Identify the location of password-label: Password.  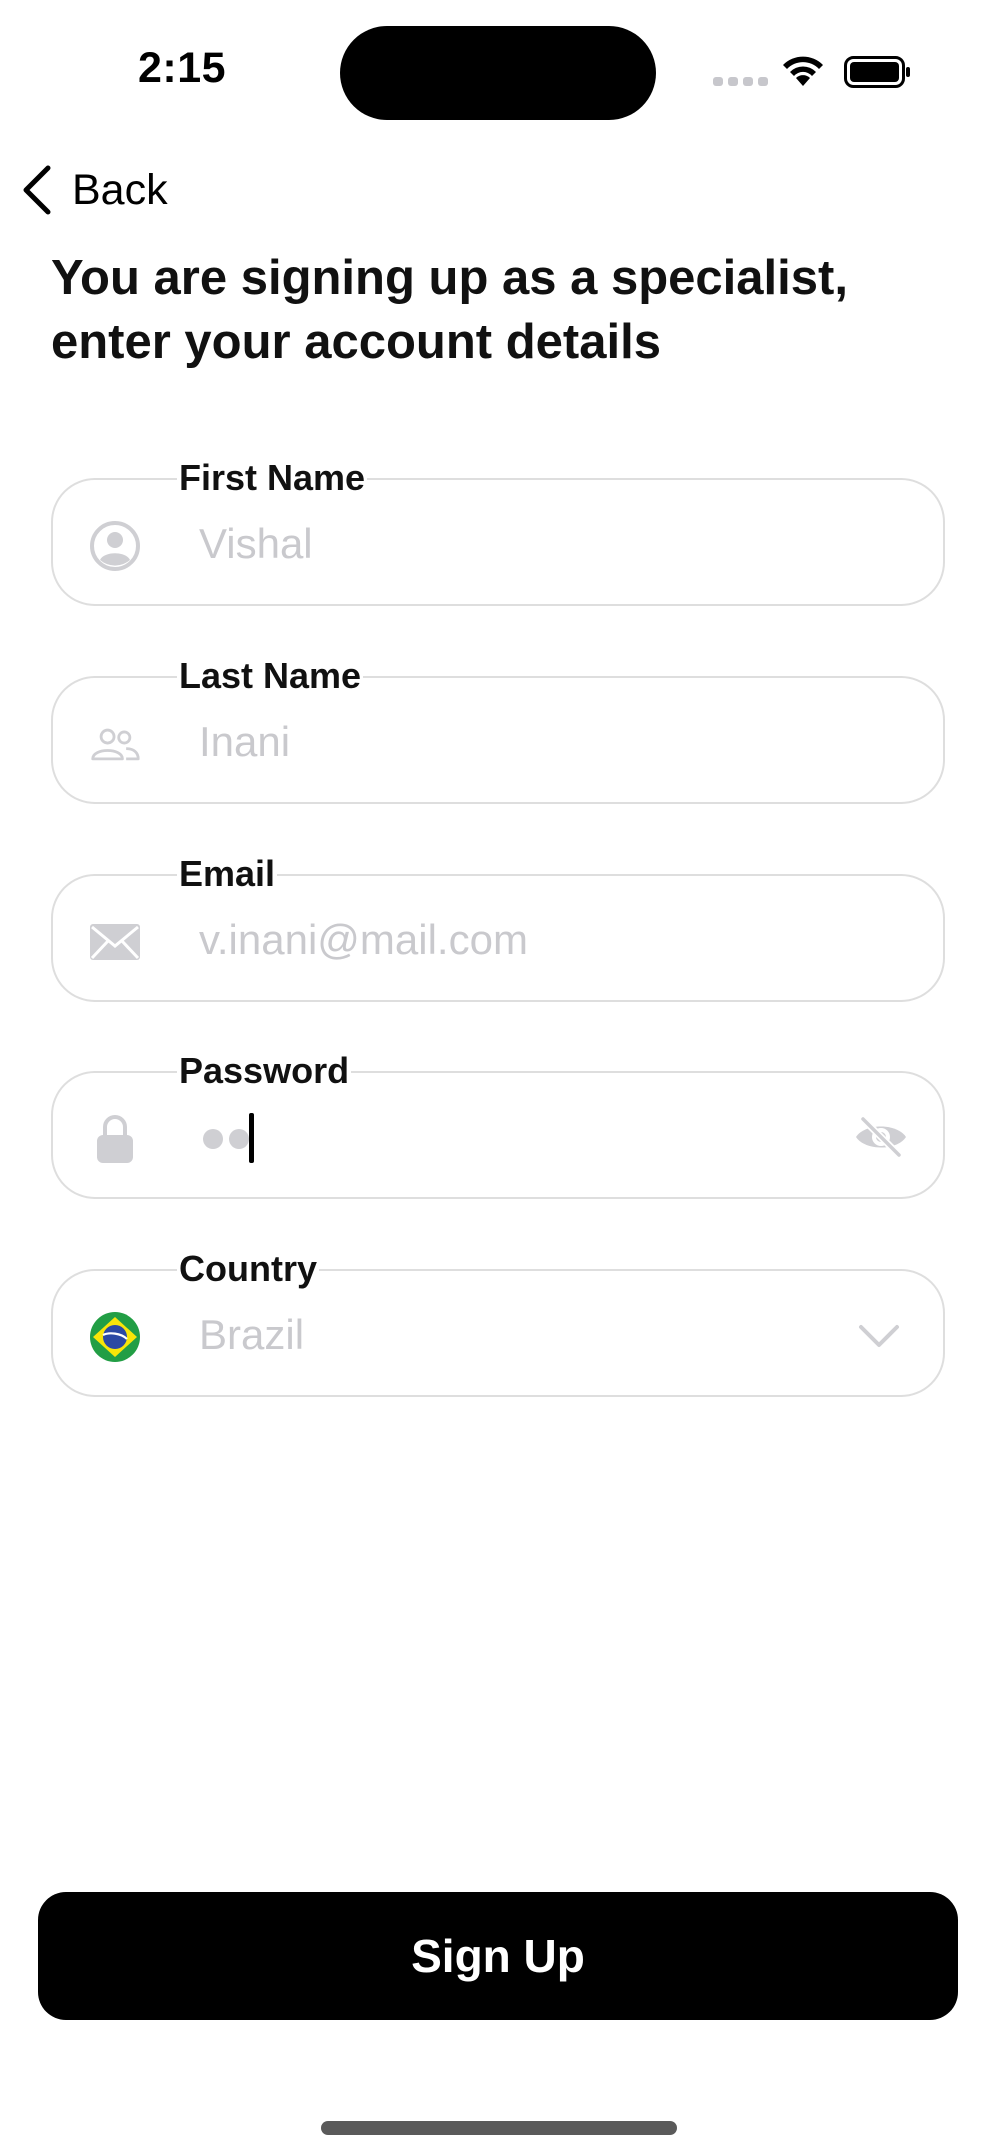
(264, 1071).